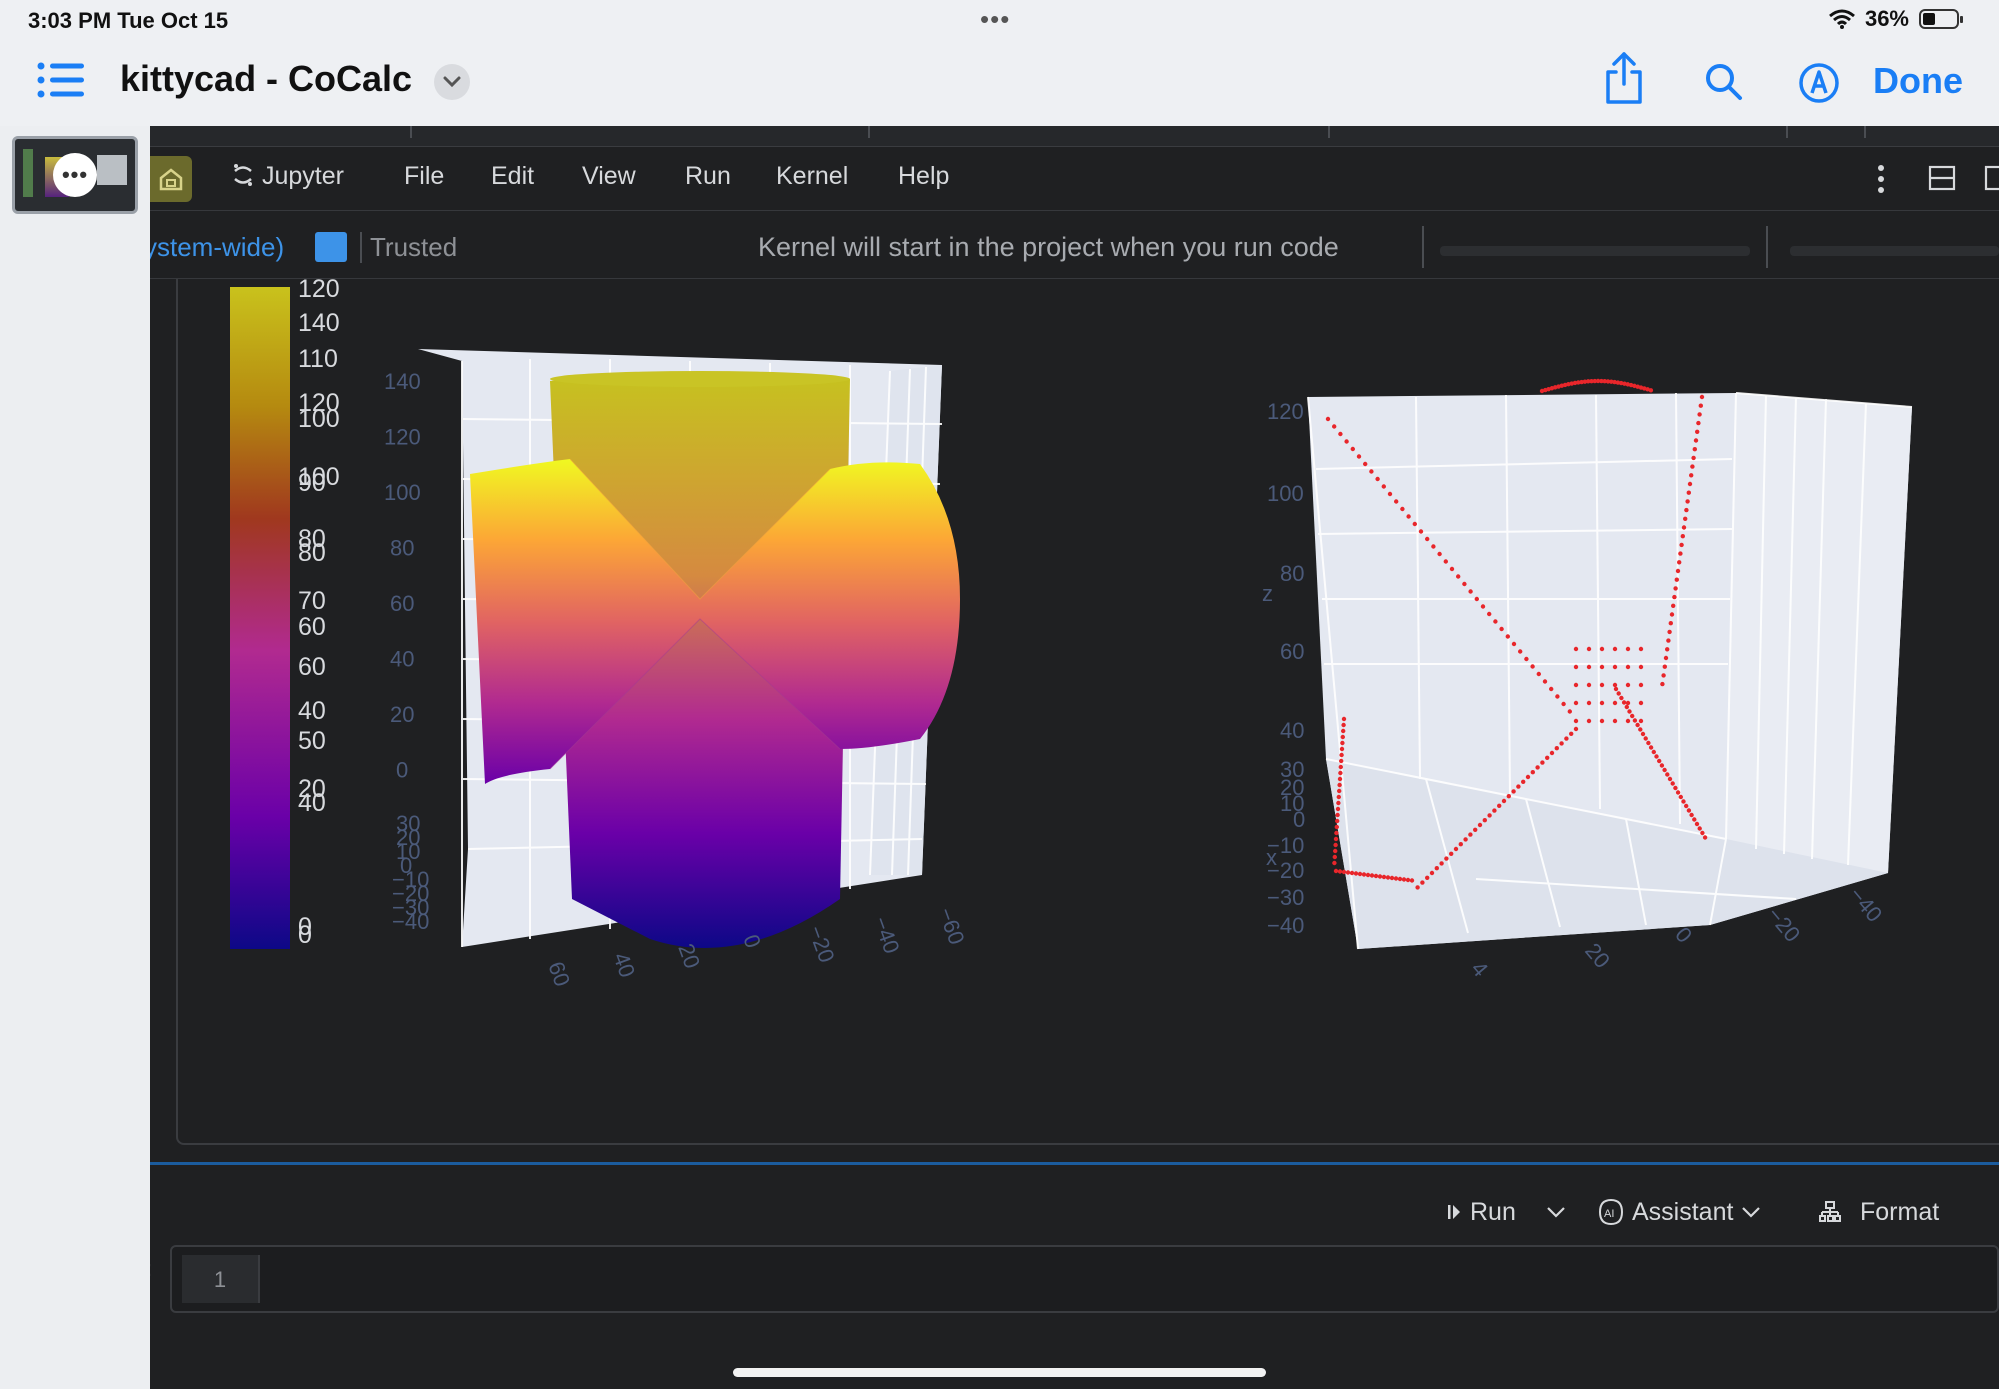 The height and width of the screenshot is (1389, 1999). What do you see at coordinates (1881, 179) in the screenshot?
I see `more-vertical-icon` at bounding box center [1881, 179].